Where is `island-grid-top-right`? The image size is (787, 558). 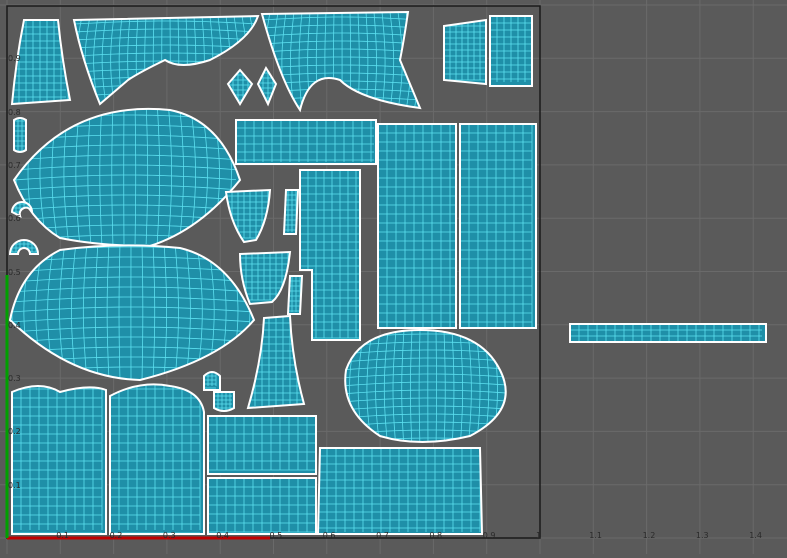
island-grid-top-right is located at coordinates (511, 51).